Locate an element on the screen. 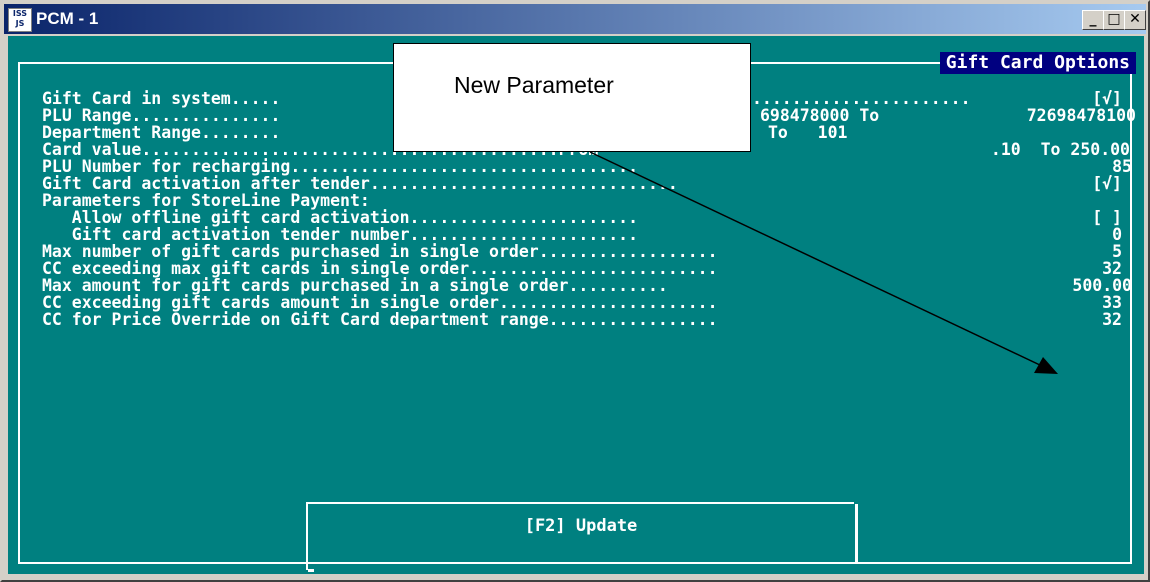 The height and width of the screenshot is (582, 1150). arrow-line is located at coordinates (816, 259).